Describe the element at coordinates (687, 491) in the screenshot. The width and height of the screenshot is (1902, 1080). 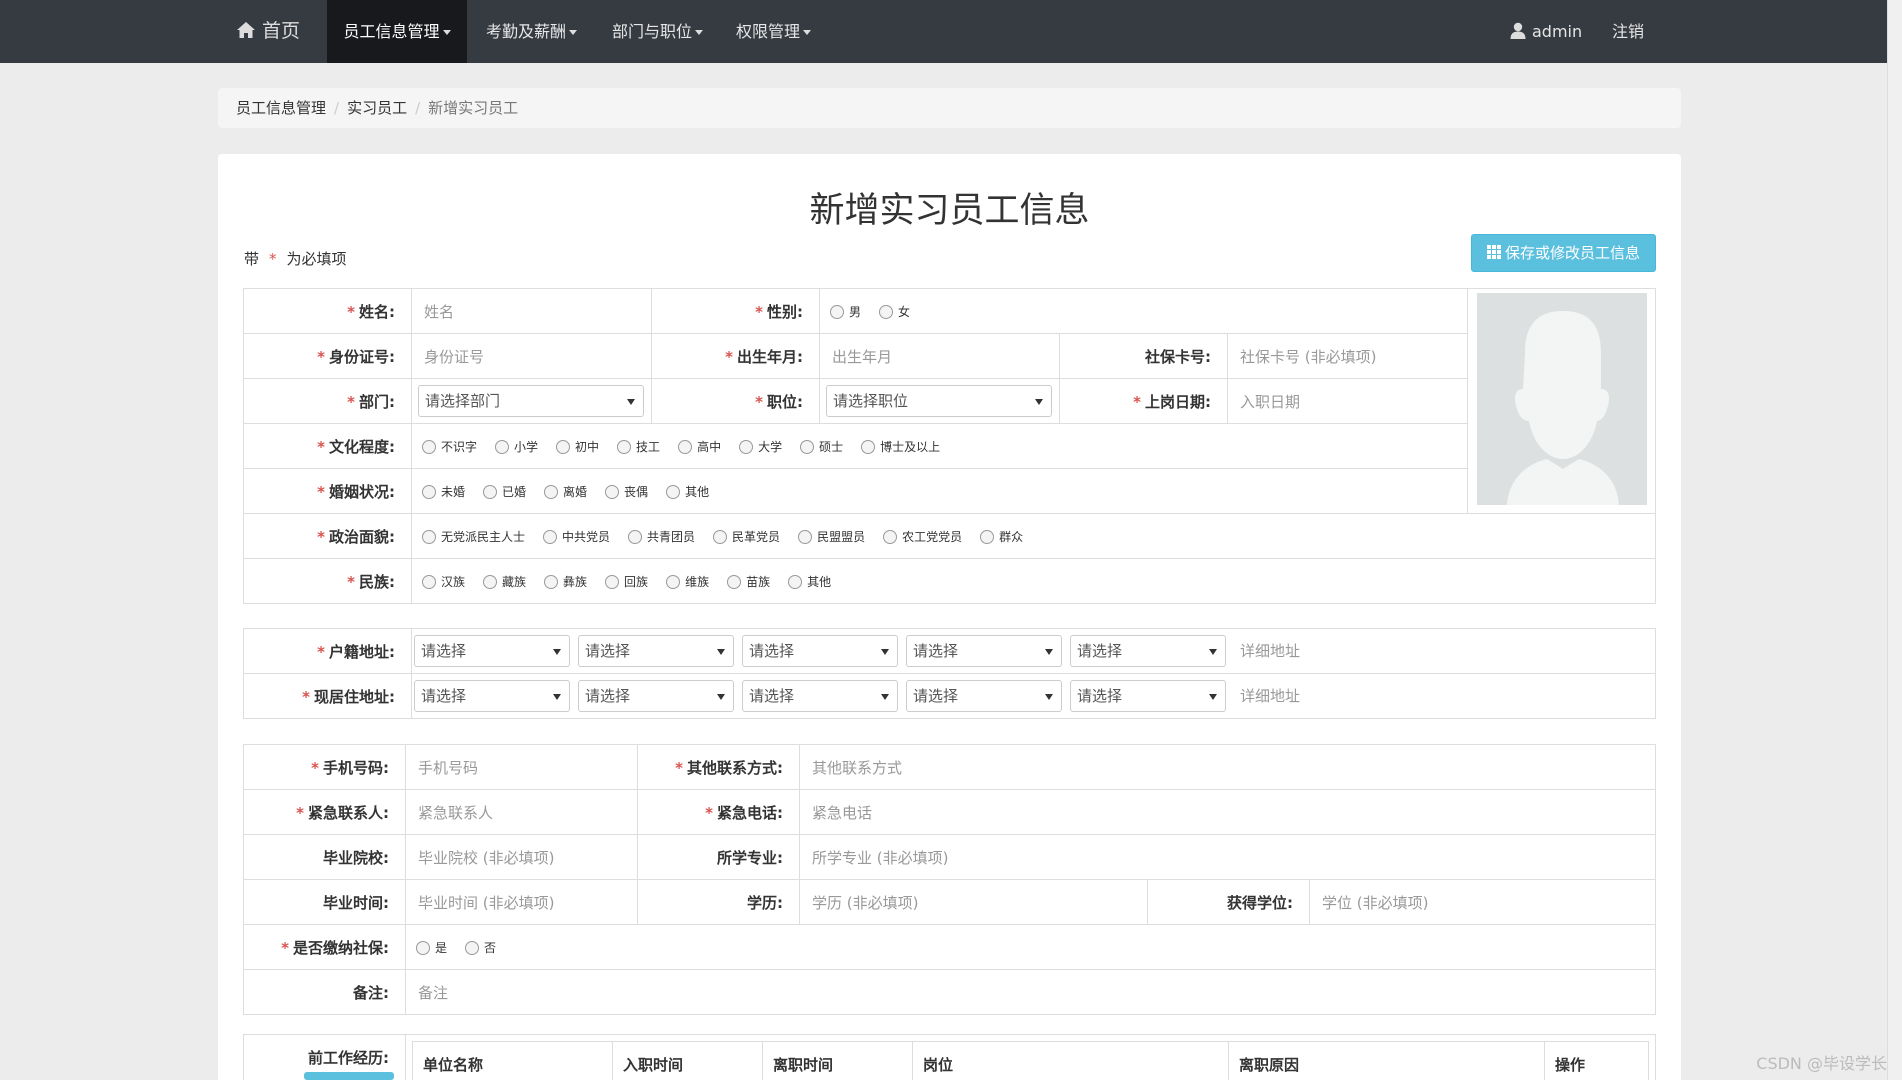
I see `marital-radio: 其他` at that location.